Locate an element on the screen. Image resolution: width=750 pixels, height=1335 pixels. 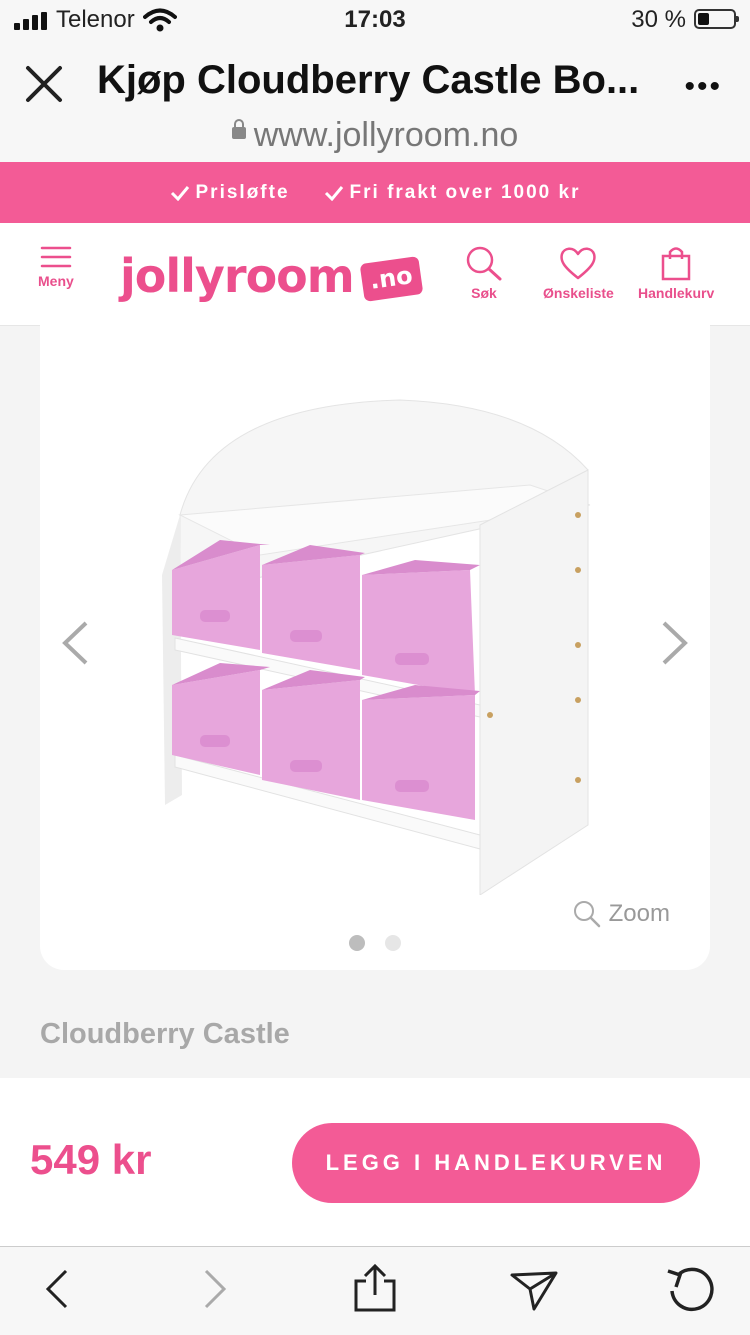
logo-tld: .no is located at coordinates (391, 279).